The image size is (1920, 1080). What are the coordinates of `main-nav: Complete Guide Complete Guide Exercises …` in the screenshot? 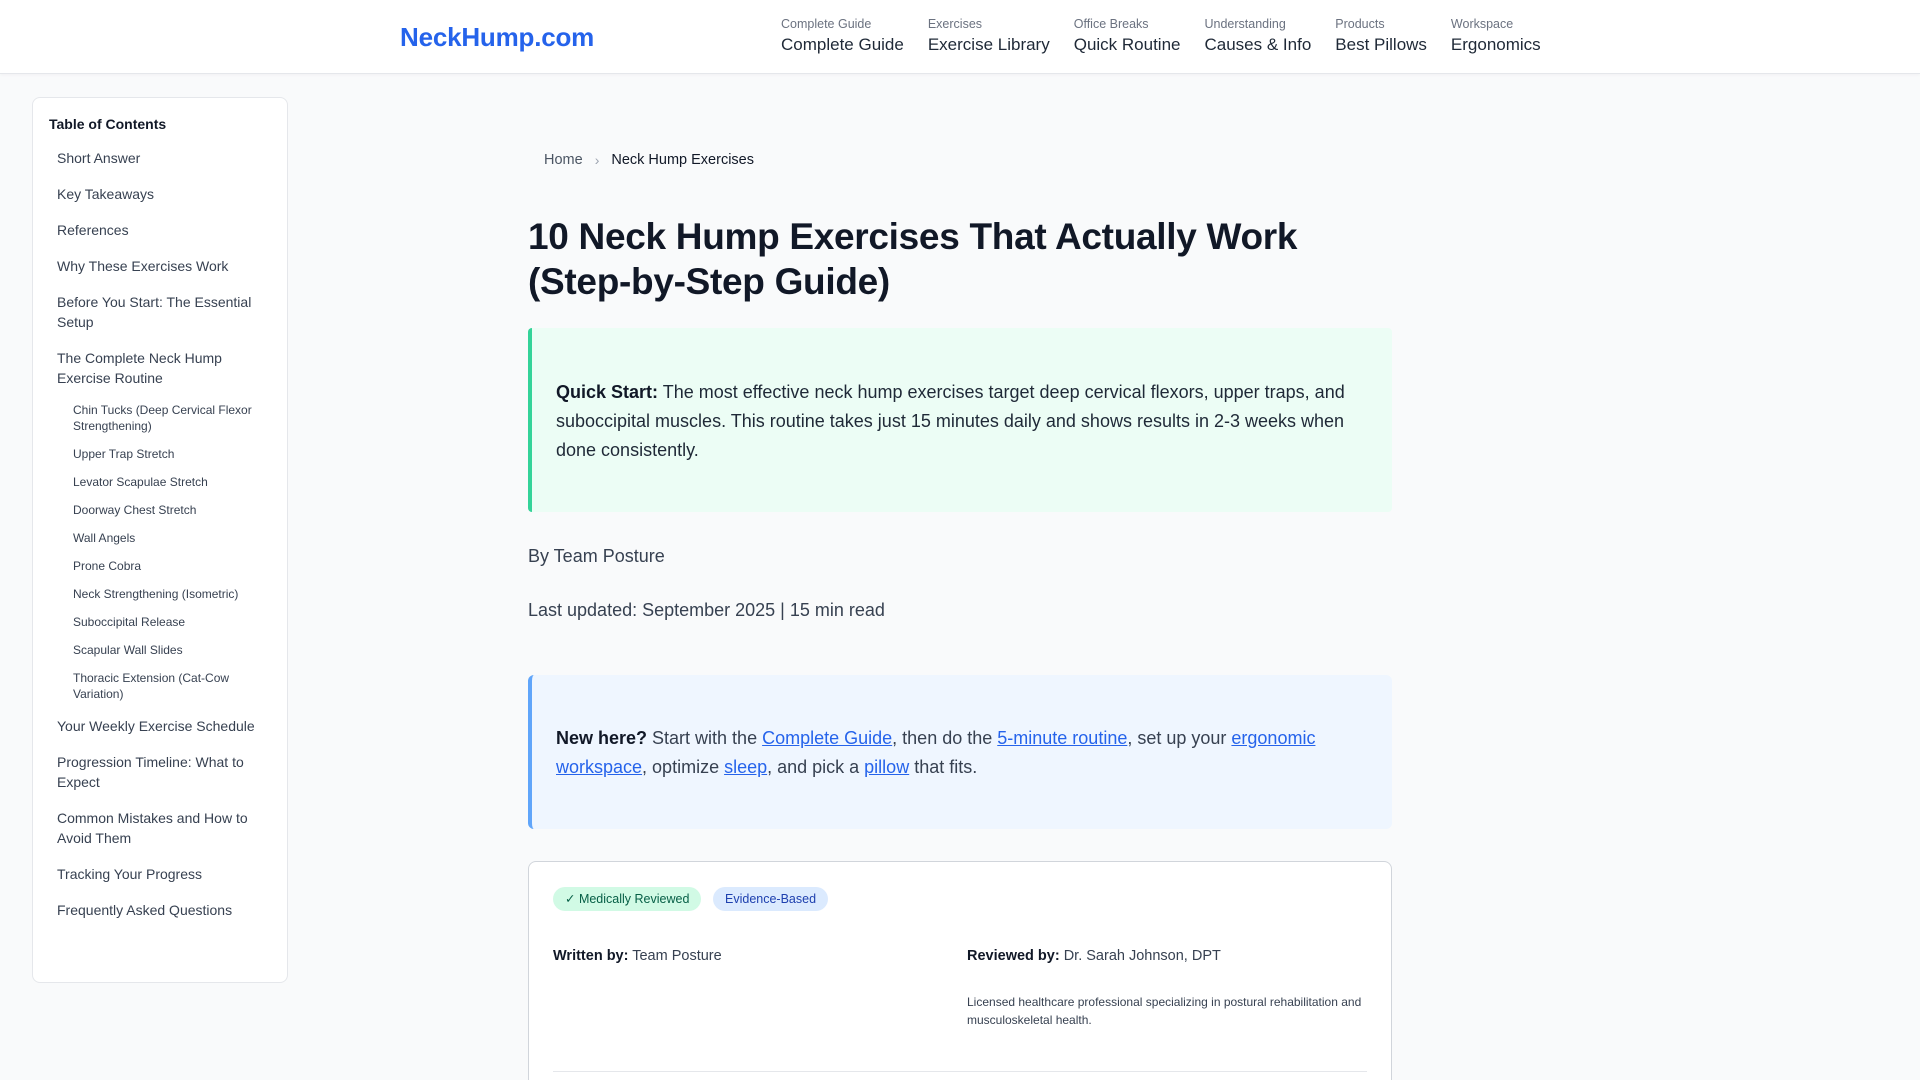 It's located at (1161, 36).